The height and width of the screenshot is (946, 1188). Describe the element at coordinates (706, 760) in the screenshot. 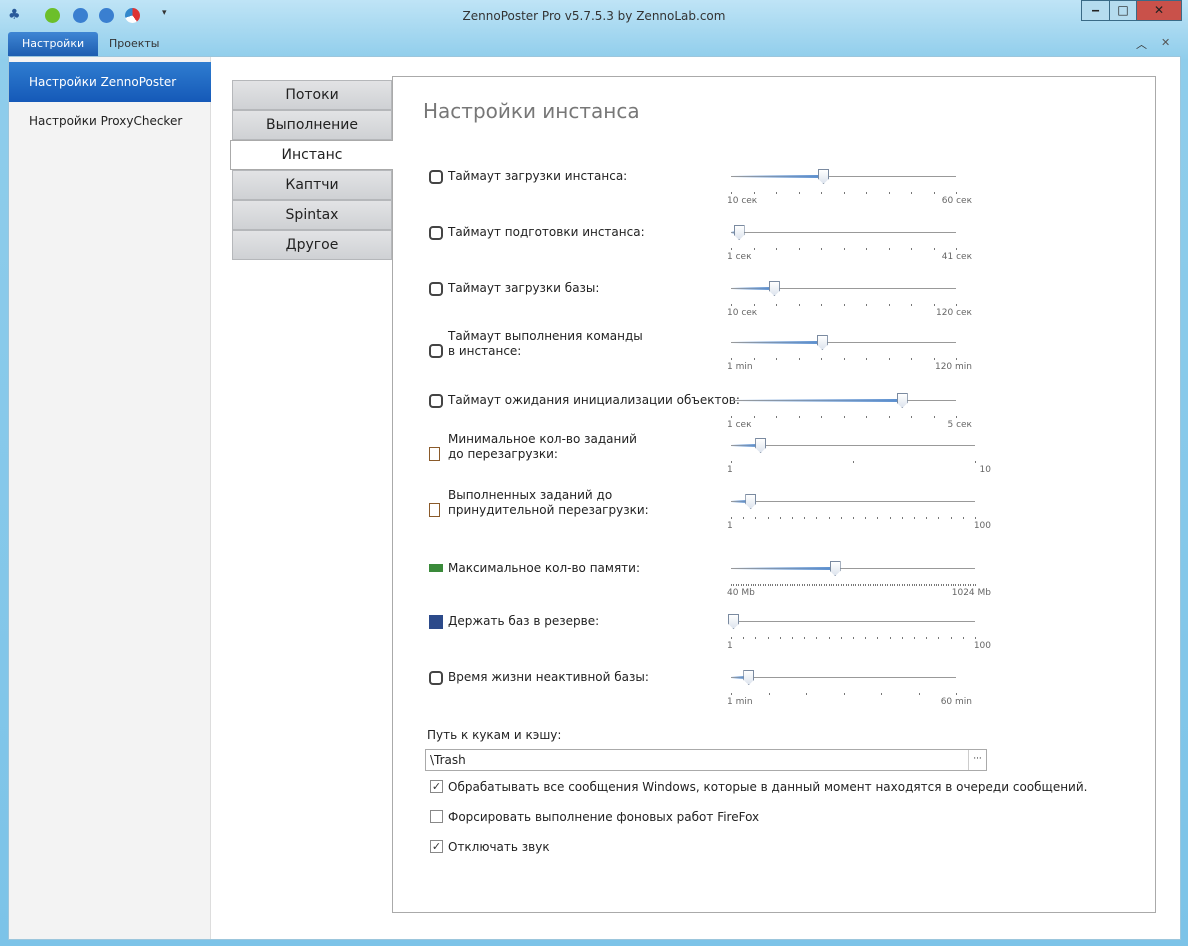

I see `path-input: \Trash ···` at that location.